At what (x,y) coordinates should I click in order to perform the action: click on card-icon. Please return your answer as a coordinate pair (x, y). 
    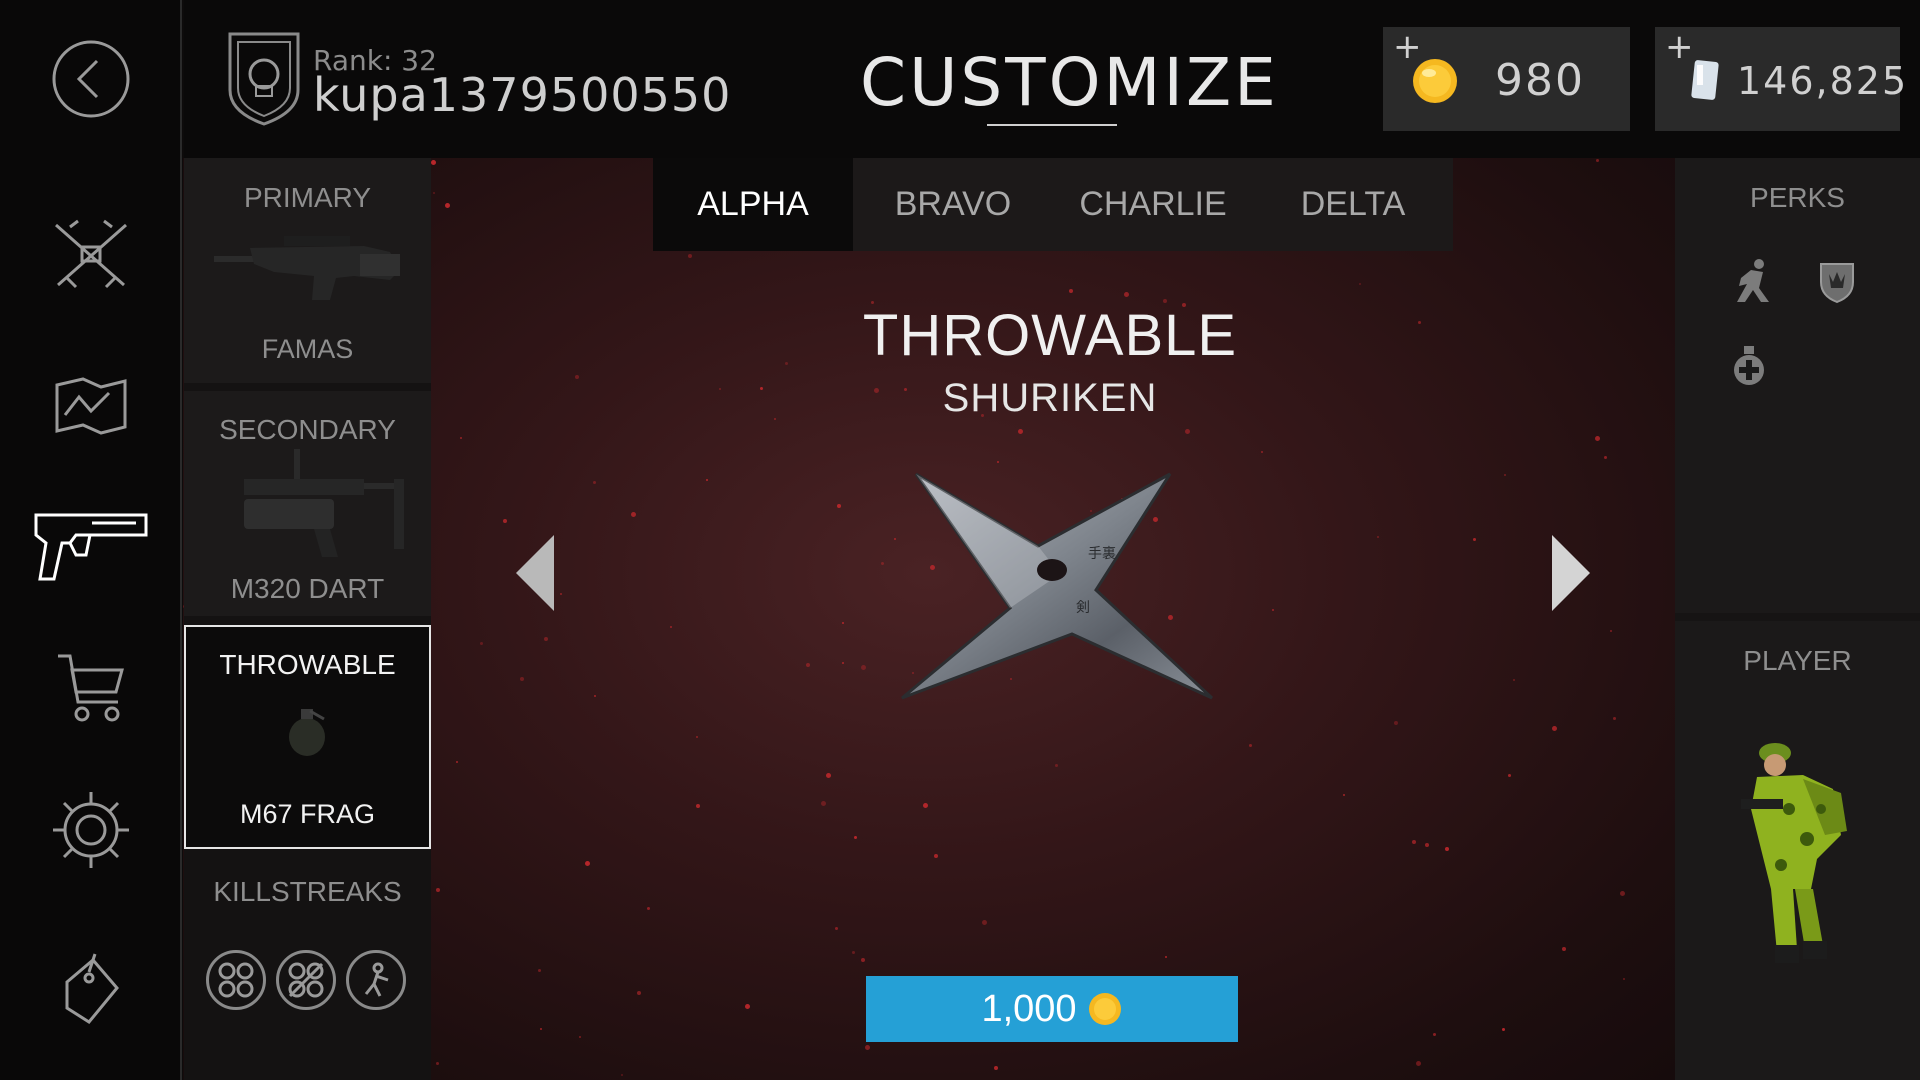
    Looking at the image, I should click on (1705, 80).